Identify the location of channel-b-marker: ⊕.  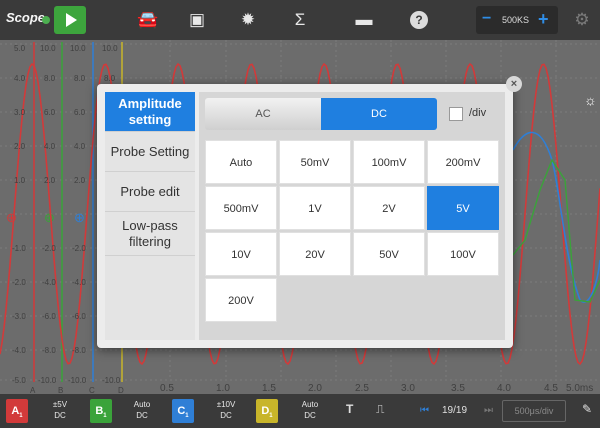
(49, 217).